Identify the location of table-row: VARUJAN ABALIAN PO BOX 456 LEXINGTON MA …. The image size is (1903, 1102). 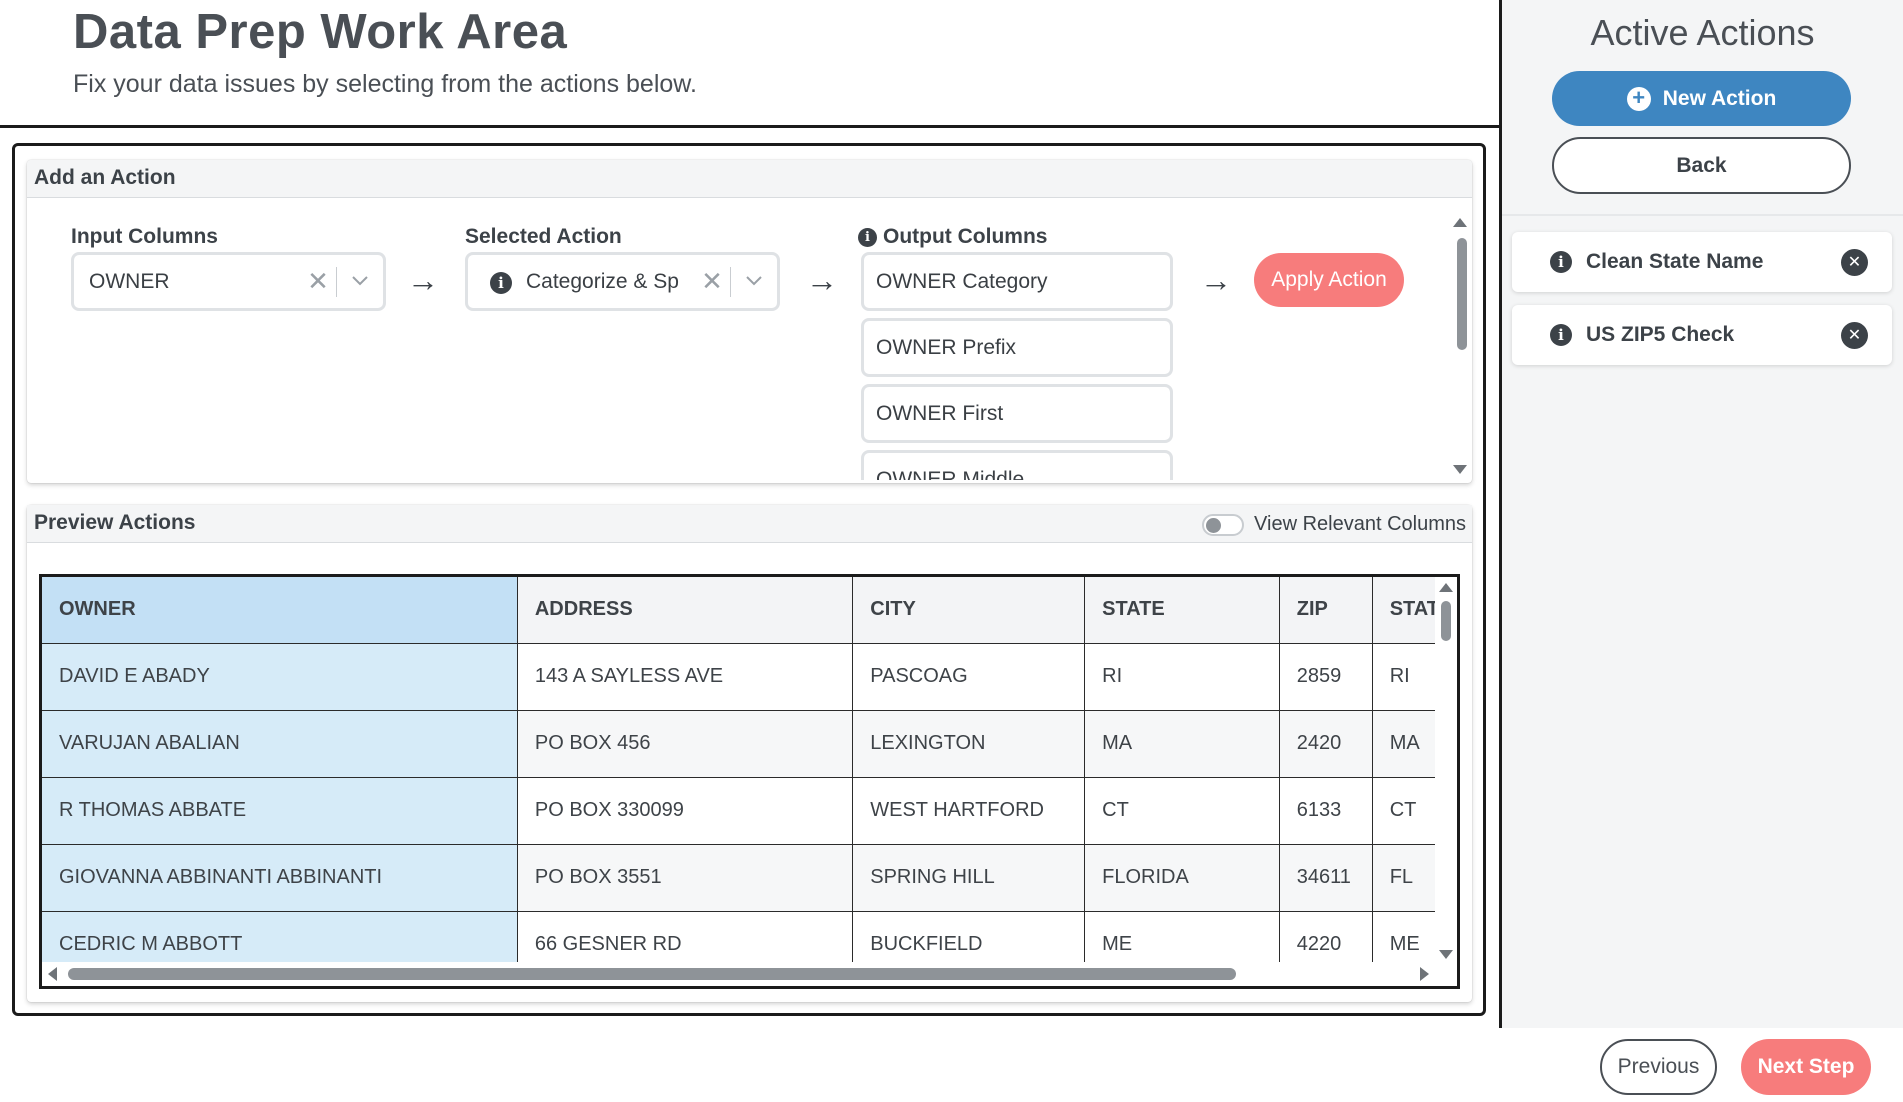
(749, 744).